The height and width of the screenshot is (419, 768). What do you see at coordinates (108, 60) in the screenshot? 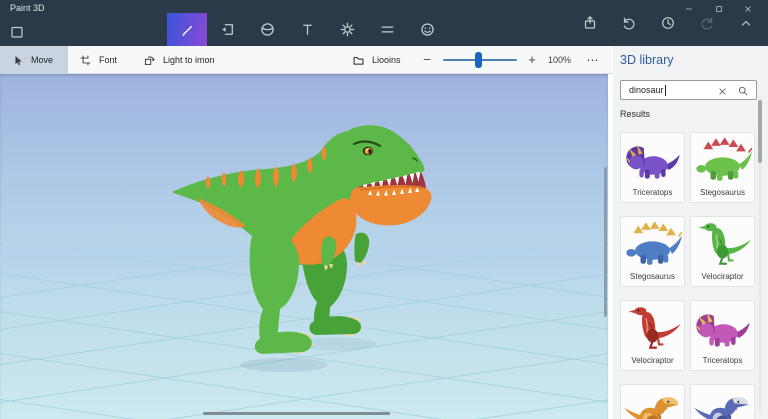
I see `option-label: Font` at bounding box center [108, 60].